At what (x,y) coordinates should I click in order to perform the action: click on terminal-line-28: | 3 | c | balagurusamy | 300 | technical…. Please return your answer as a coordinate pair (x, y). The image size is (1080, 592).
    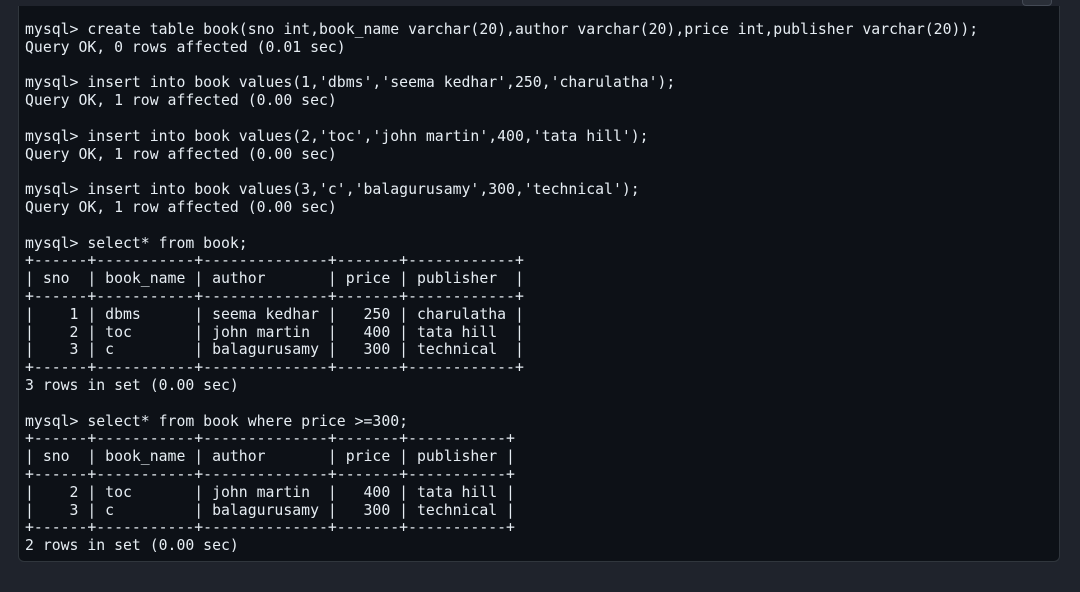
    Looking at the image, I should click on (270, 510).